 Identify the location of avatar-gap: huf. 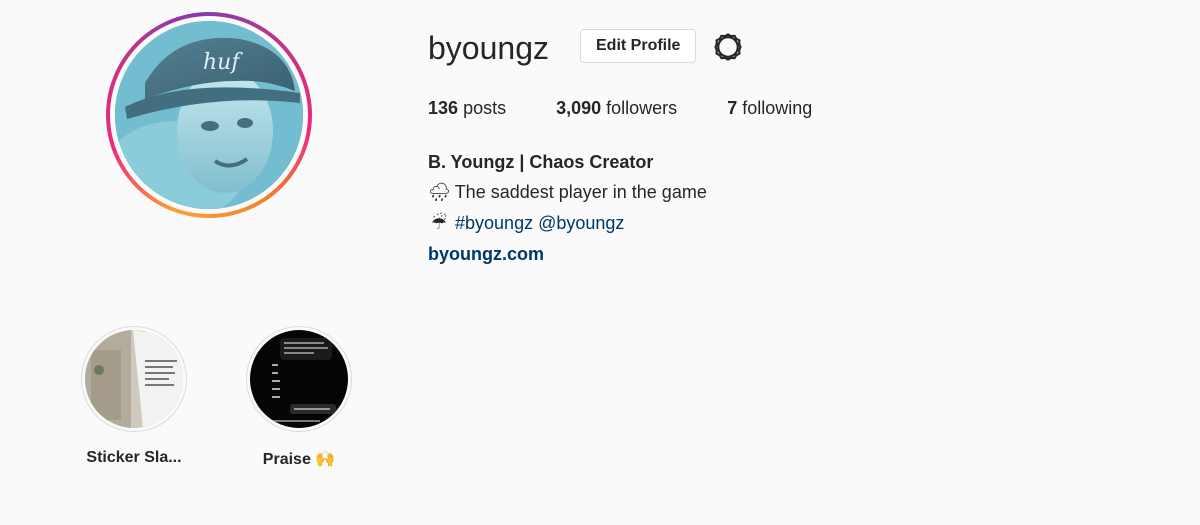
(209, 115).